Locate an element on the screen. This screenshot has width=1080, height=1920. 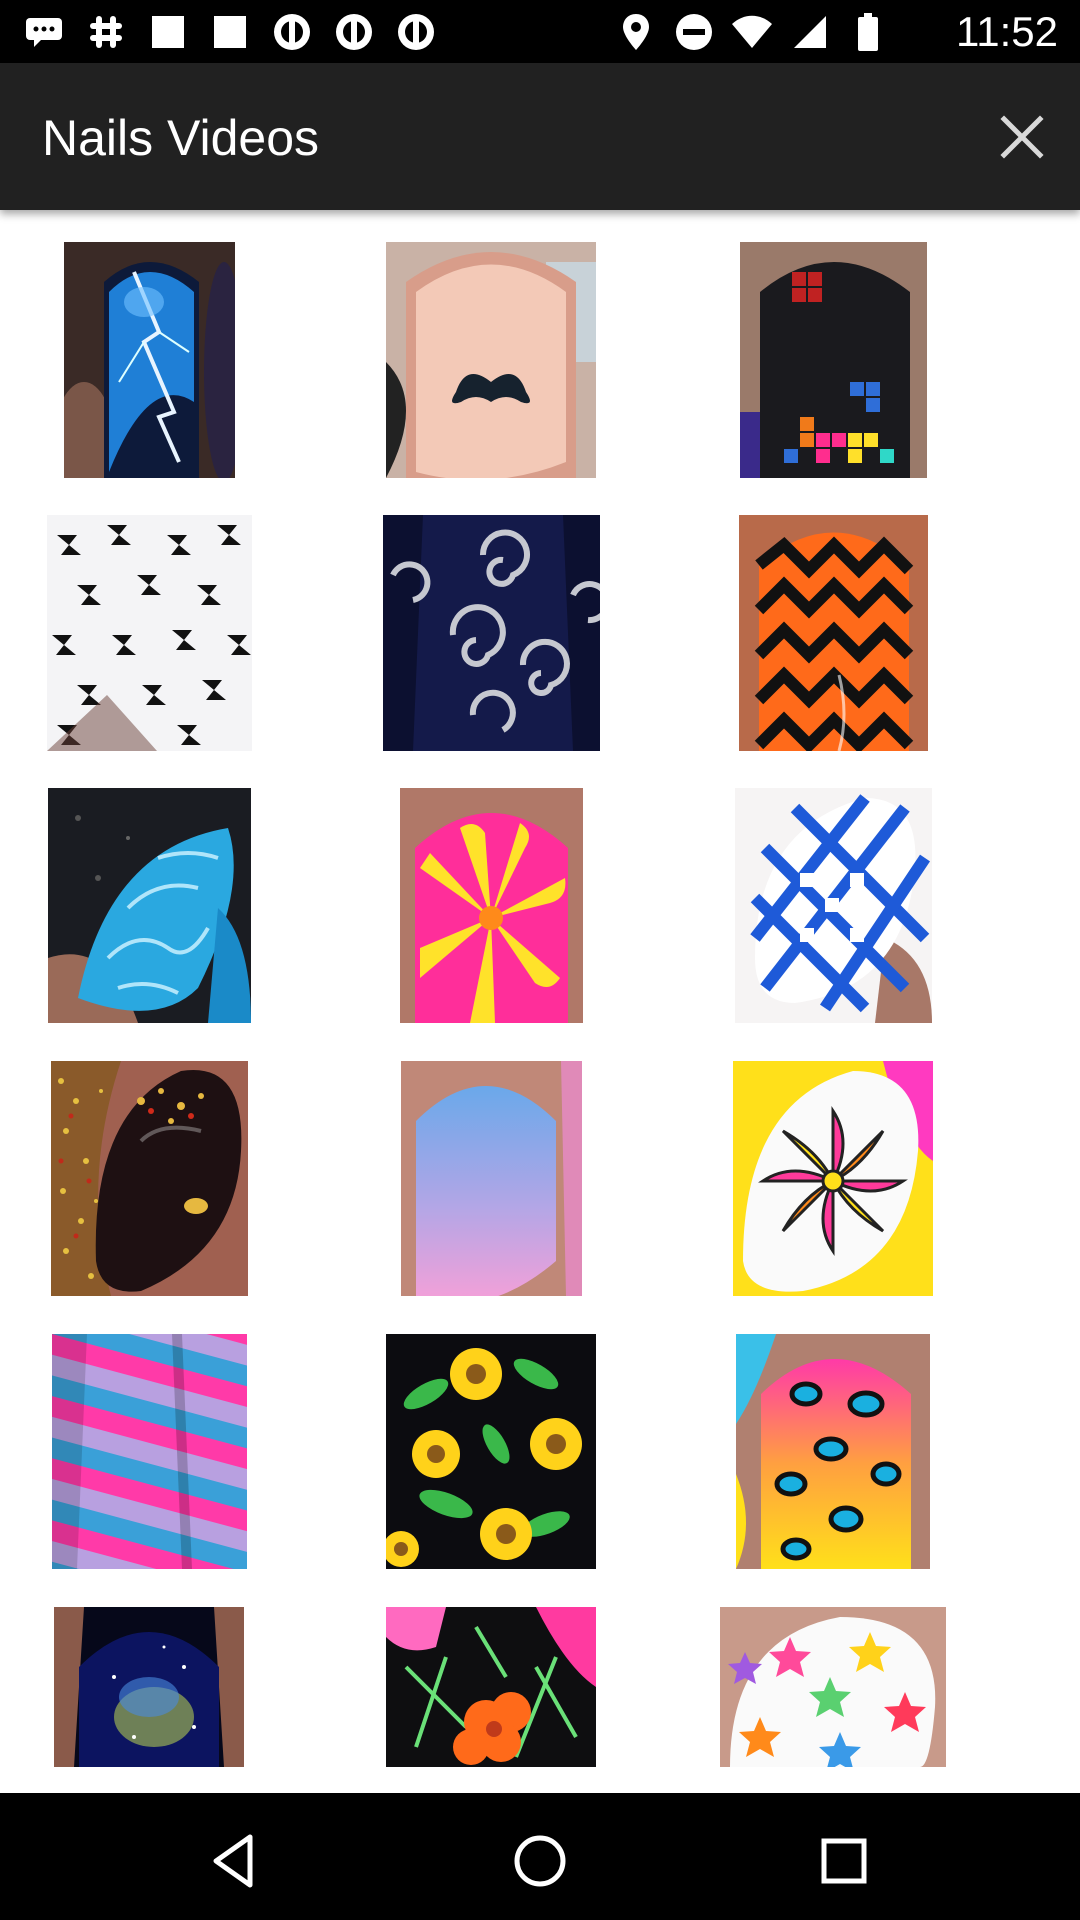
video-thumbnail-turquoise-marble-nail is located at coordinates (149, 905).